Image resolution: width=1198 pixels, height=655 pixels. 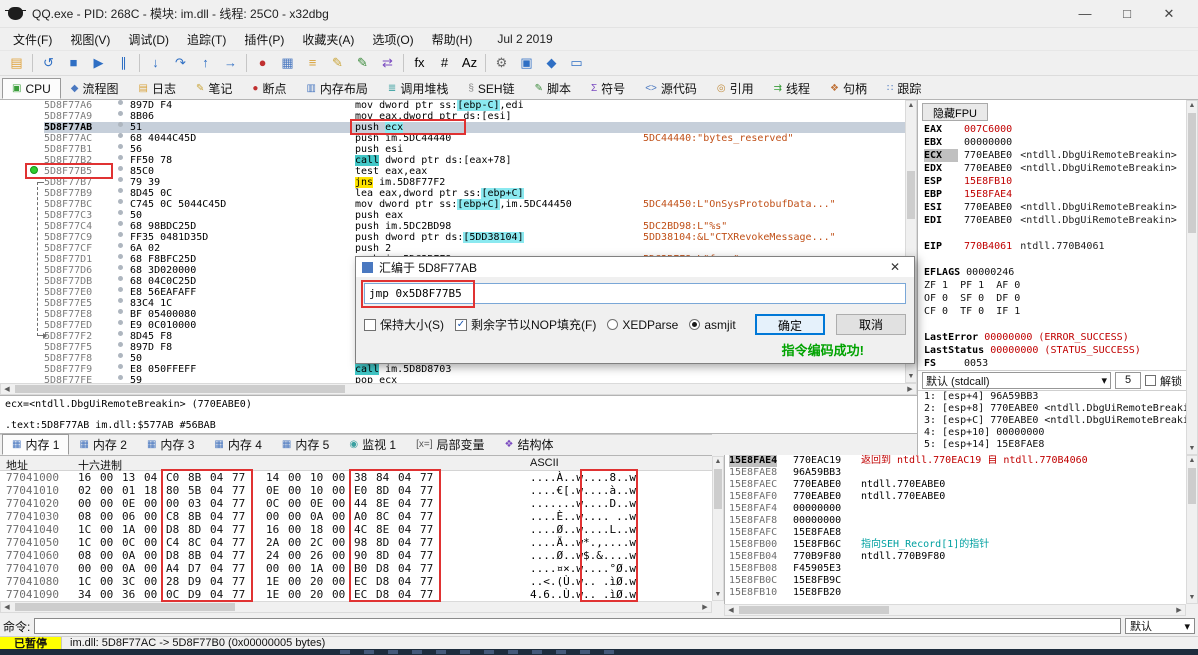 I want to click on disasm-row: 5D8F77FE 59 pop ecx, so click(x=452, y=379).